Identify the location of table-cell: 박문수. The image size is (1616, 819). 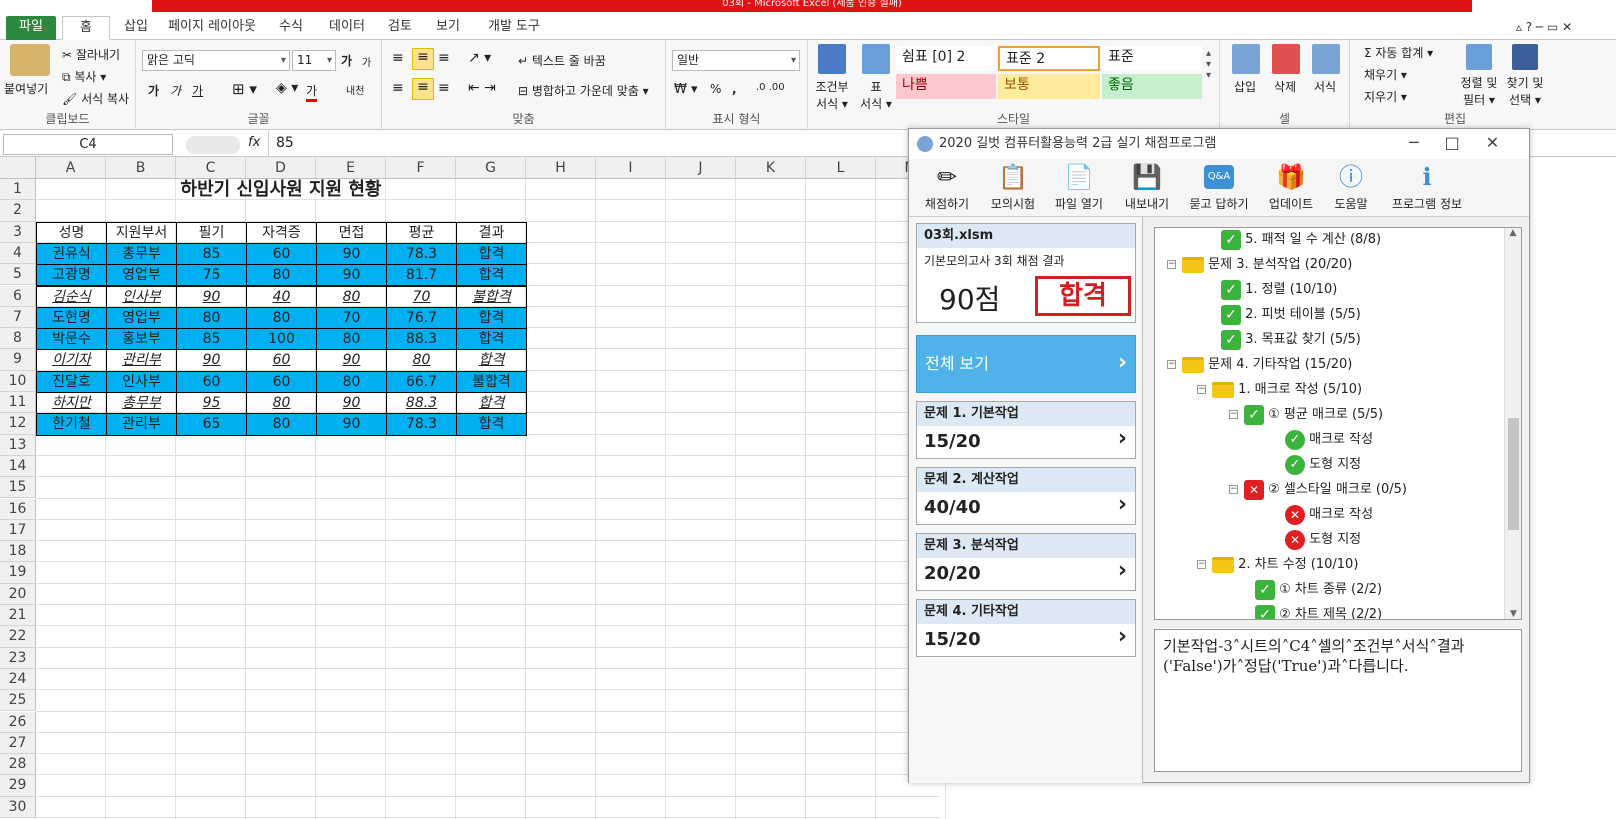
(71, 339).